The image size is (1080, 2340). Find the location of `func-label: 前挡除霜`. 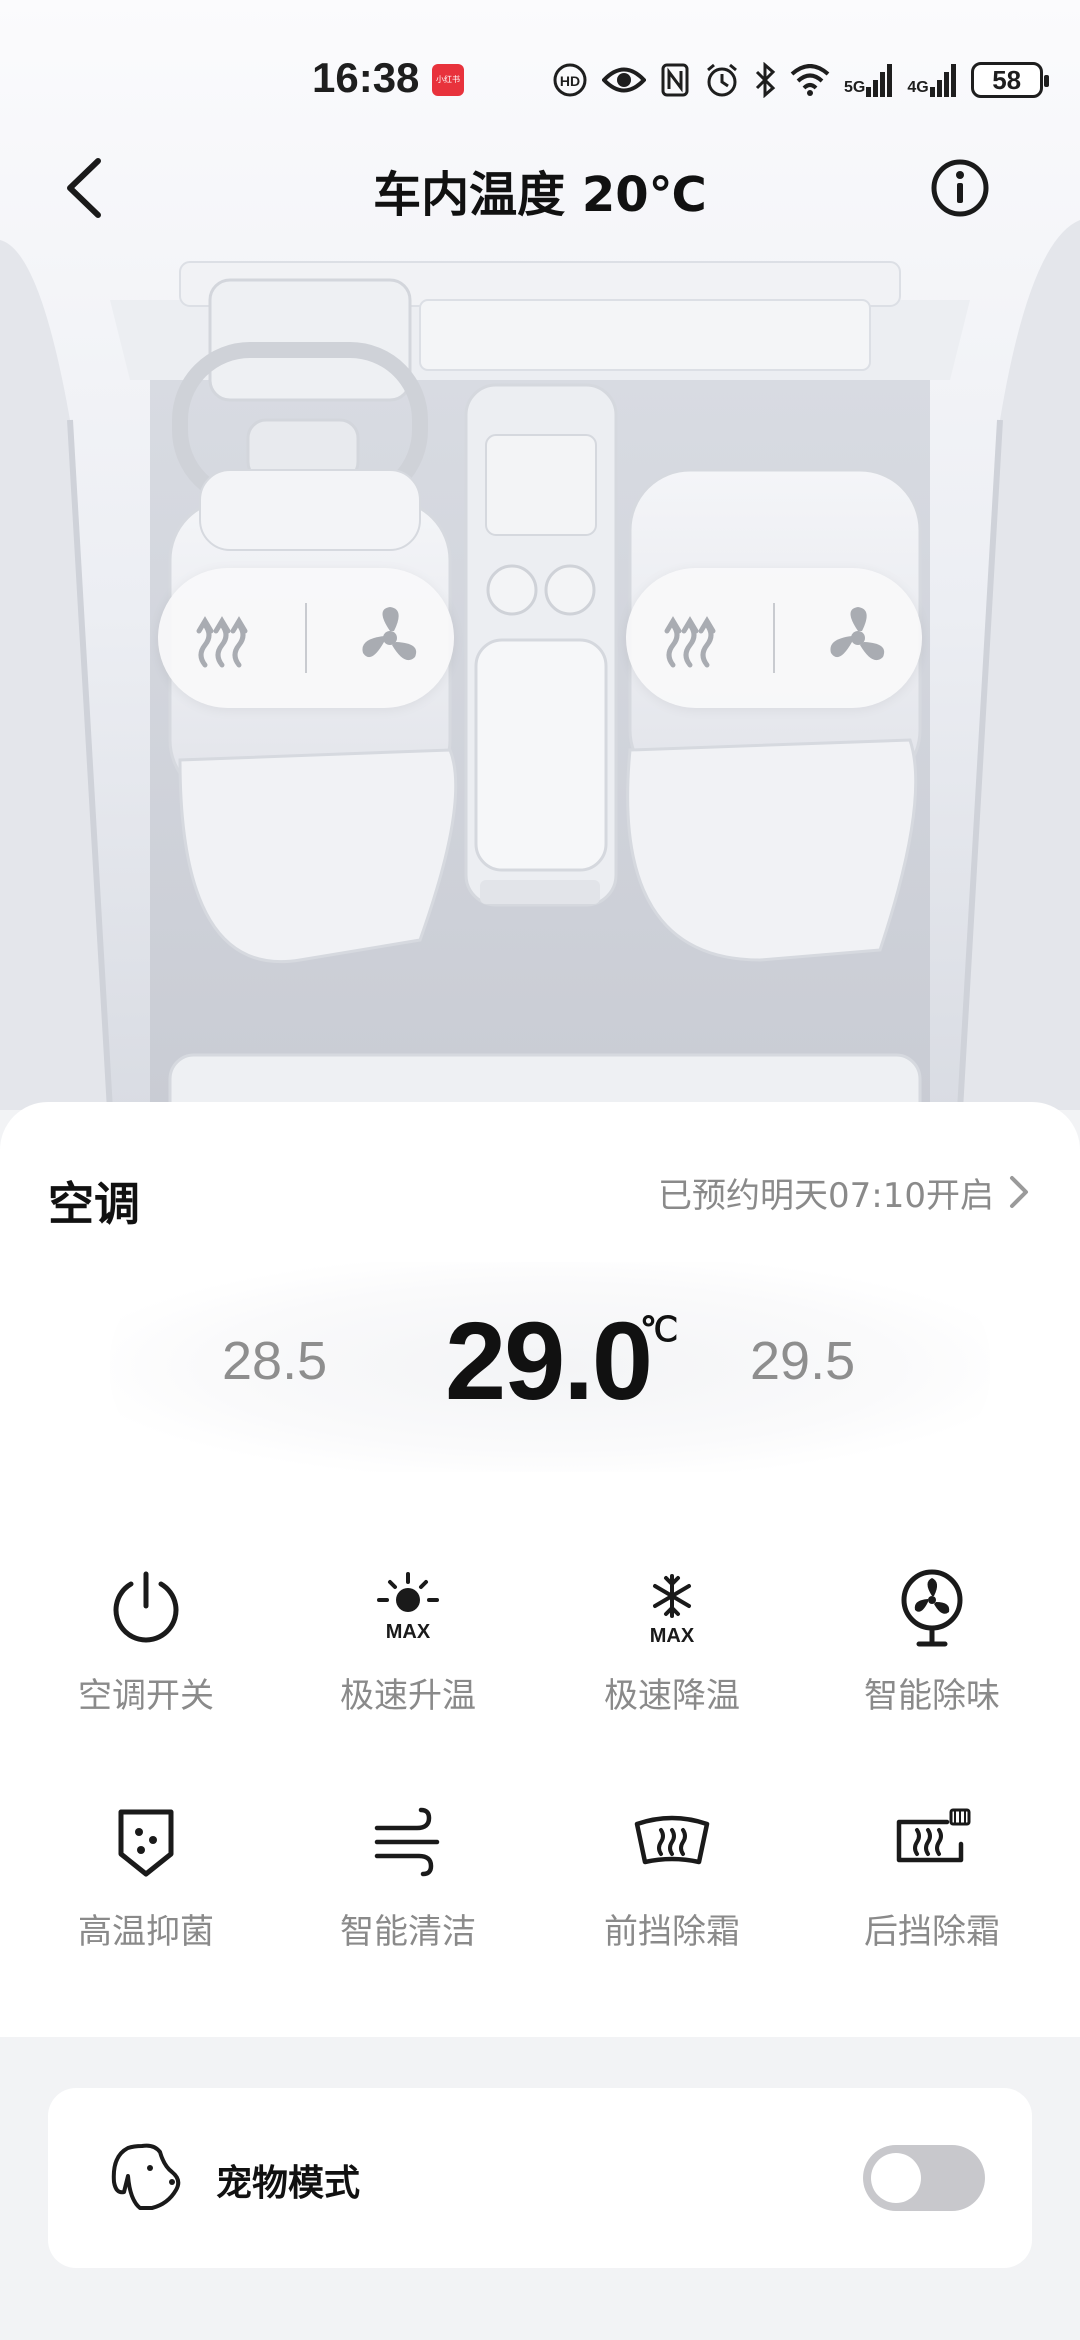

func-label: 前挡除霜 is located at coordinates (672, 1932).